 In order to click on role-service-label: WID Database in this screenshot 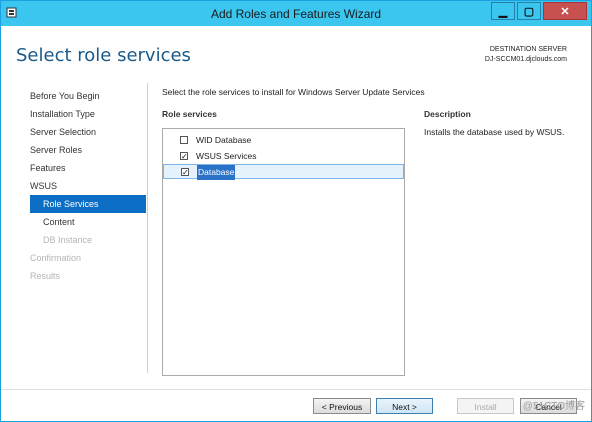, I will do `click(224, 140)`.